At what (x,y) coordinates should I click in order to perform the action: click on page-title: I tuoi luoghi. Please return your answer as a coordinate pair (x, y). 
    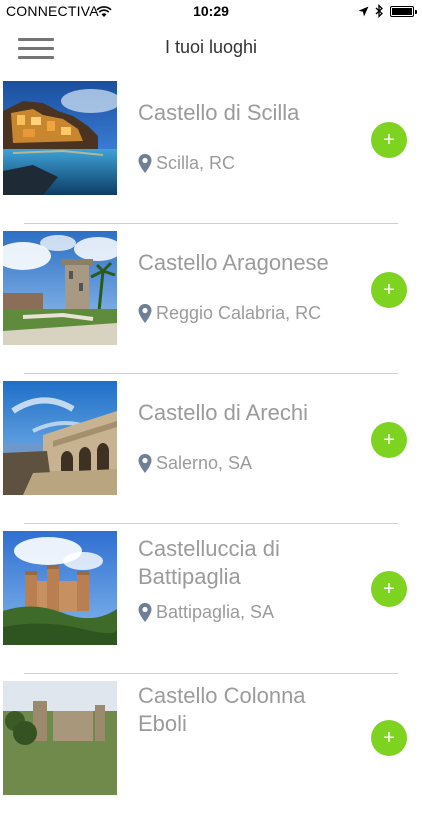
    Looking at the image, I should click on (211, 47).